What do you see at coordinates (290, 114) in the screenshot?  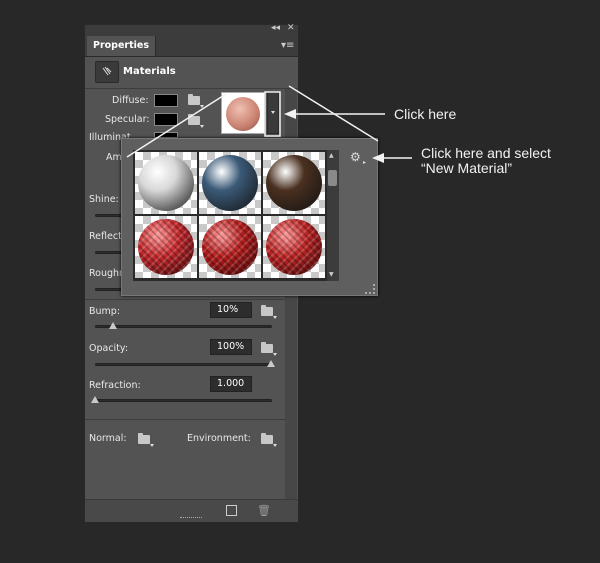 I see `click-here-arrowhead` at bounding box center [290, 114].